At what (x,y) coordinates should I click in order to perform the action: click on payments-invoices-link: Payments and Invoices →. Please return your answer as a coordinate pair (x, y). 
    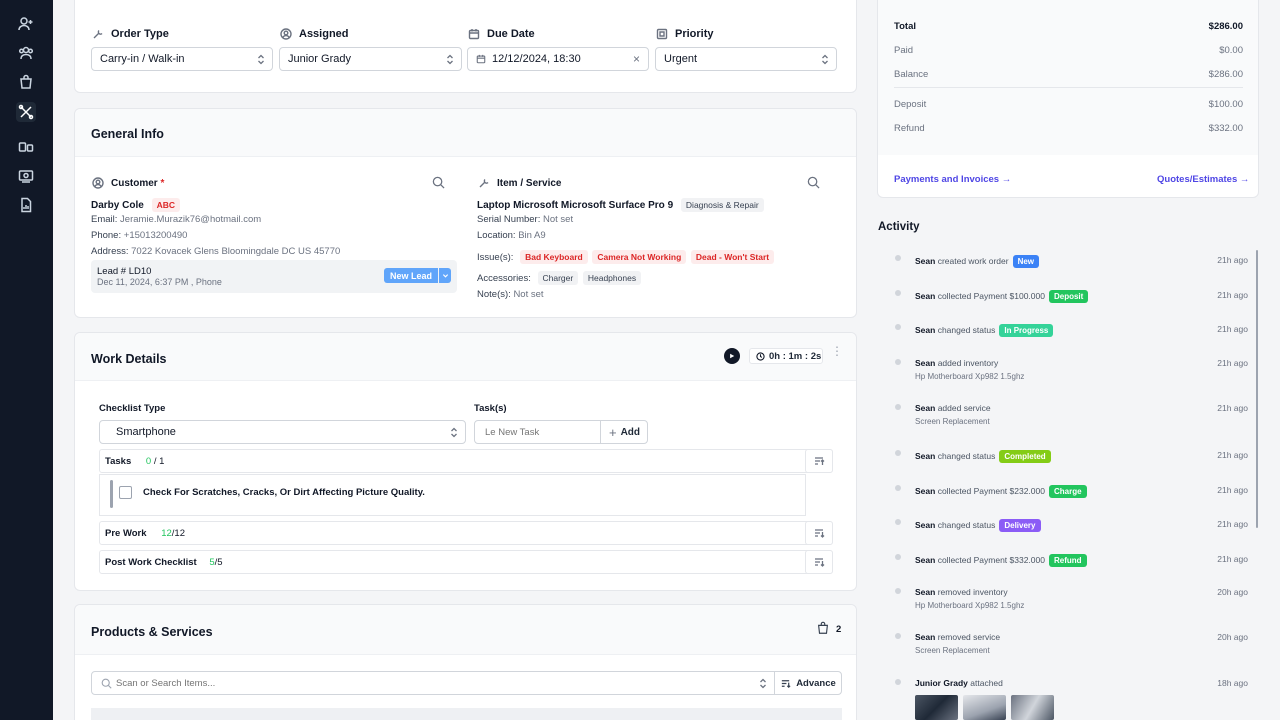
    Looking at the image, I should click on (952, 179).